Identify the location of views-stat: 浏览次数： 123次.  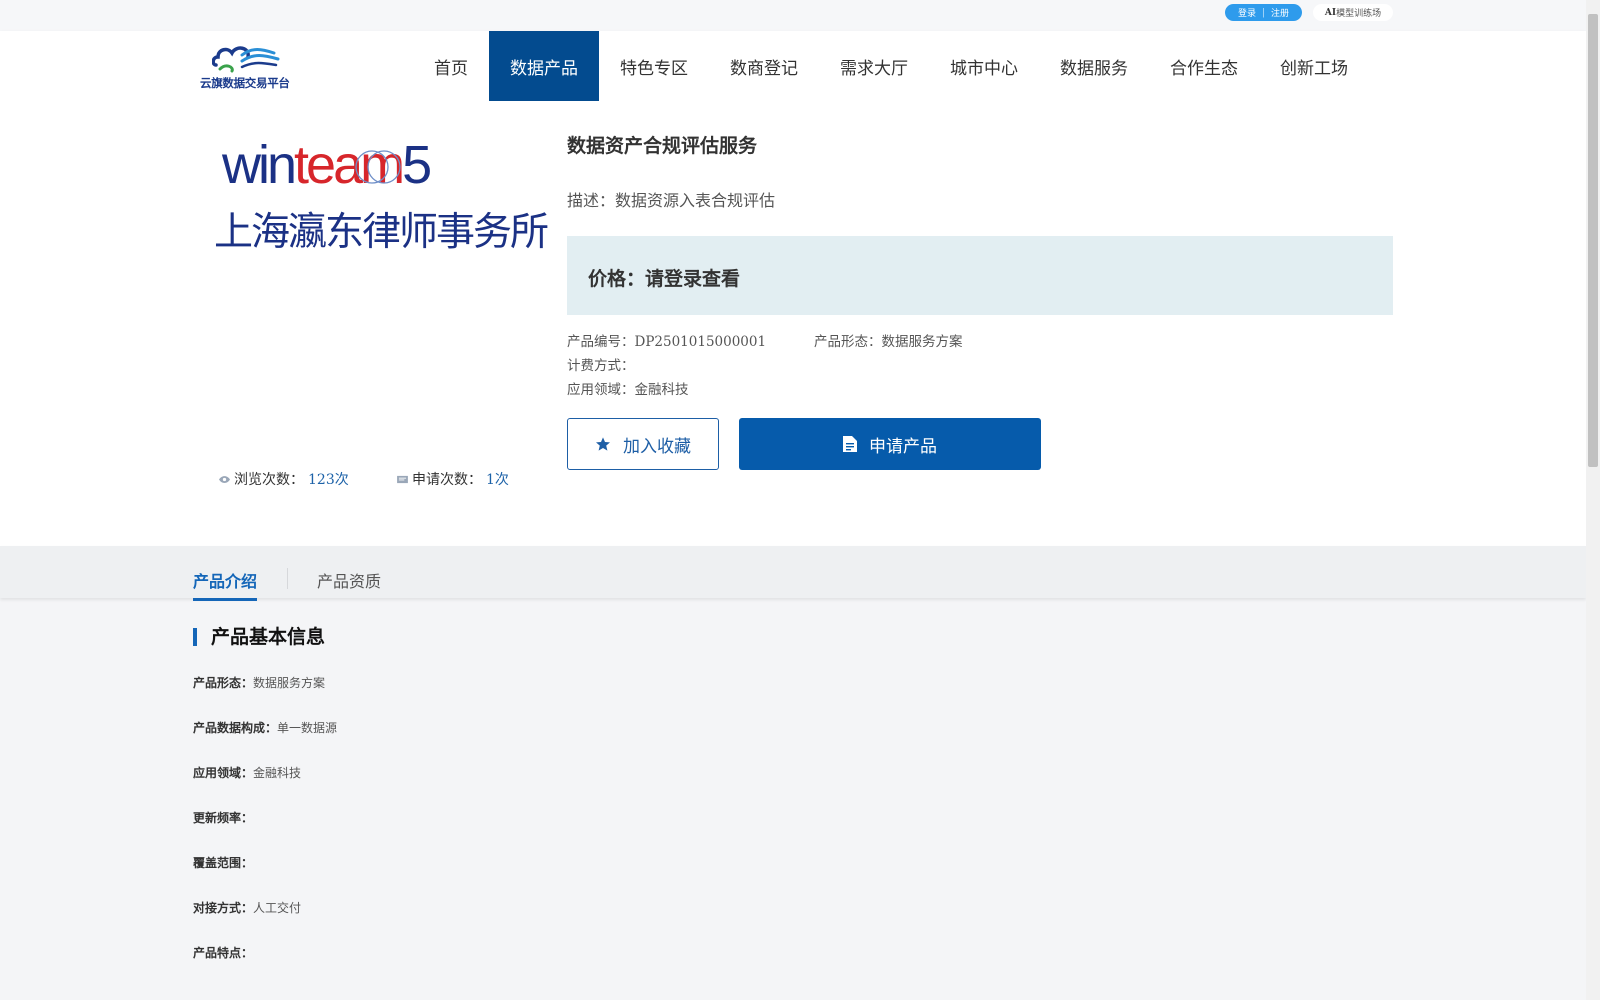
(284, 479).